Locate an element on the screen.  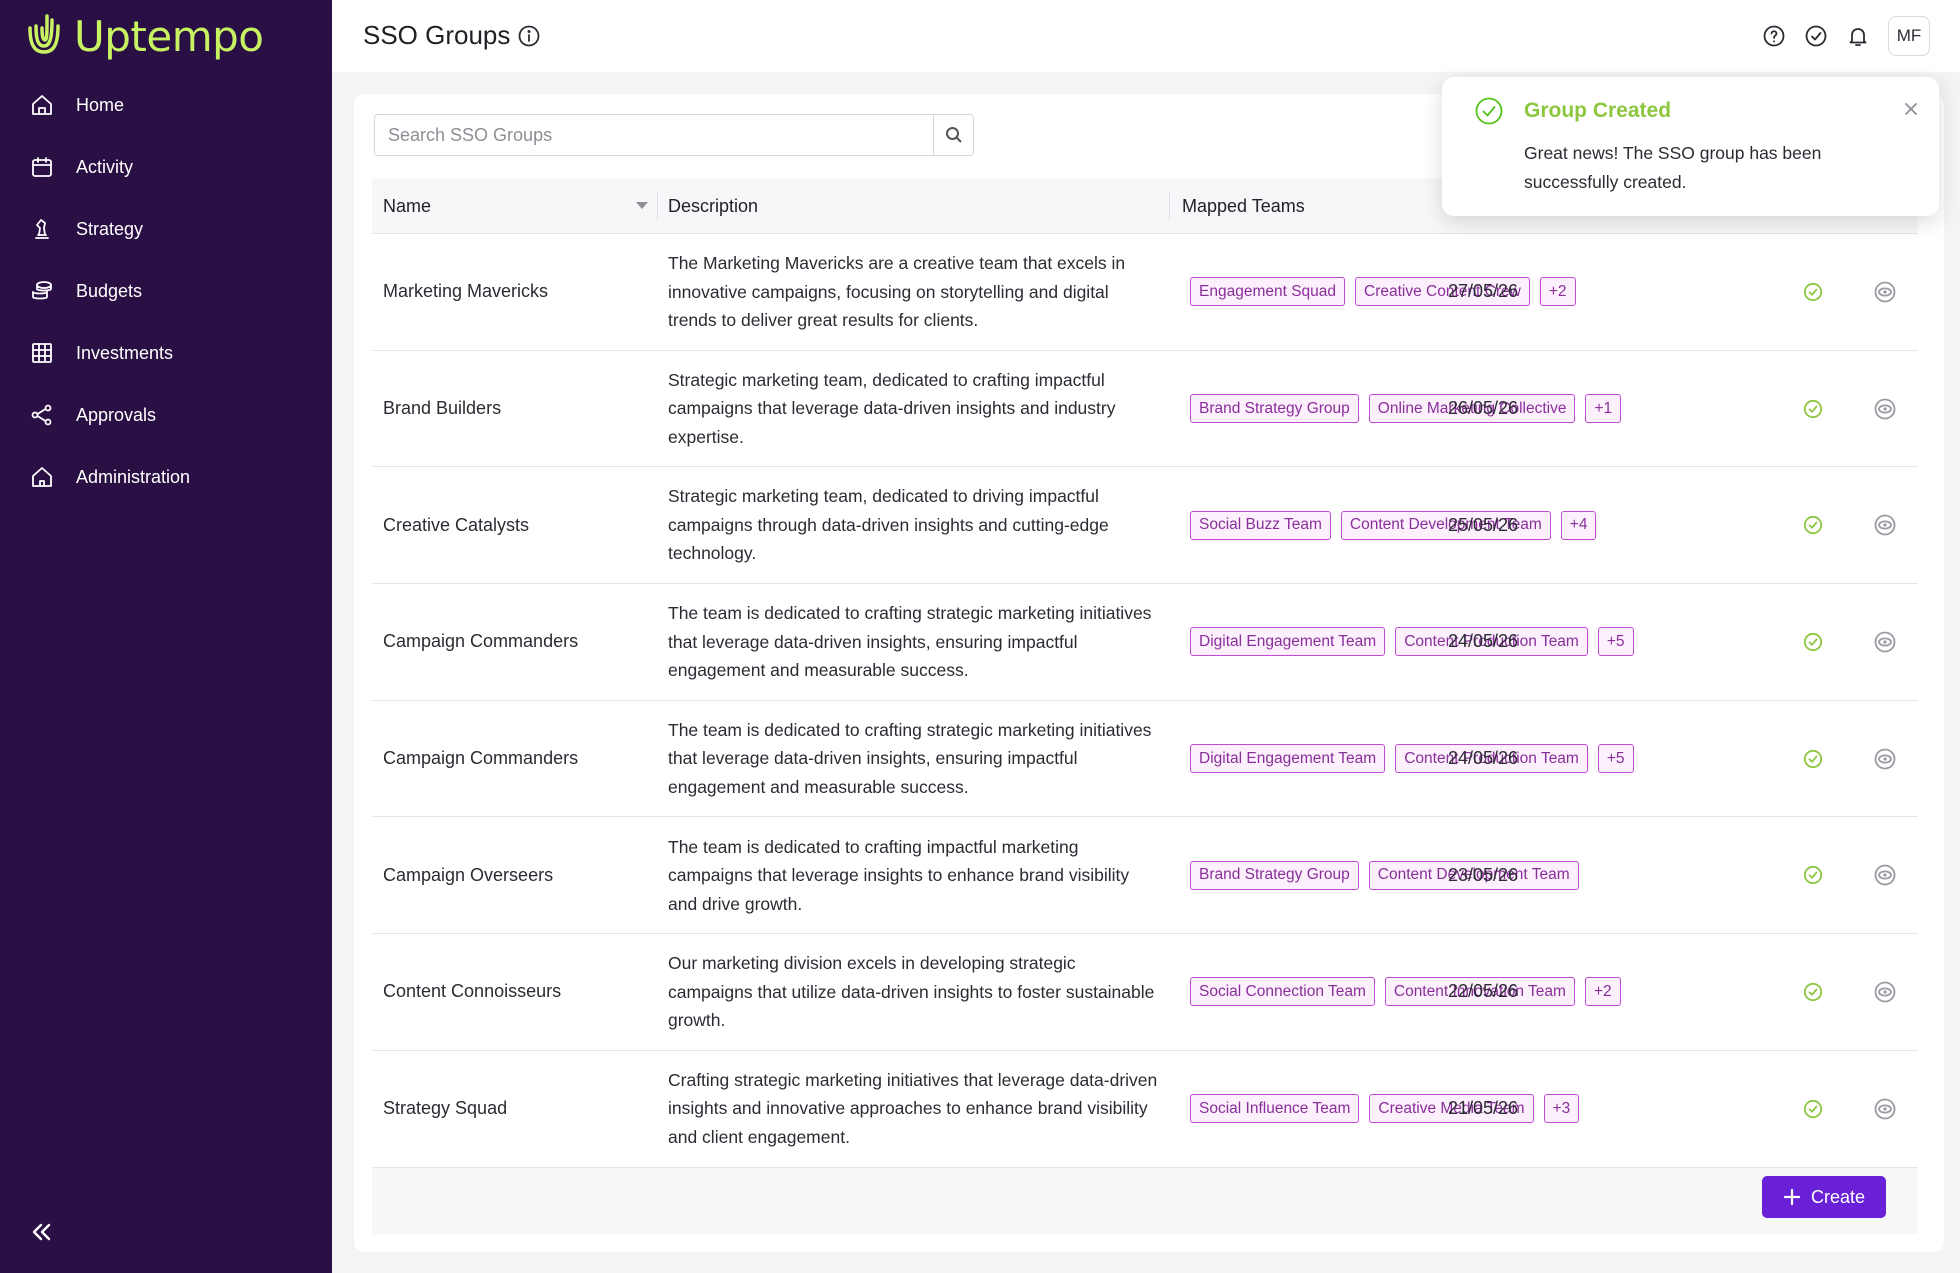
chess-icon is located at coordinates (42, 229).